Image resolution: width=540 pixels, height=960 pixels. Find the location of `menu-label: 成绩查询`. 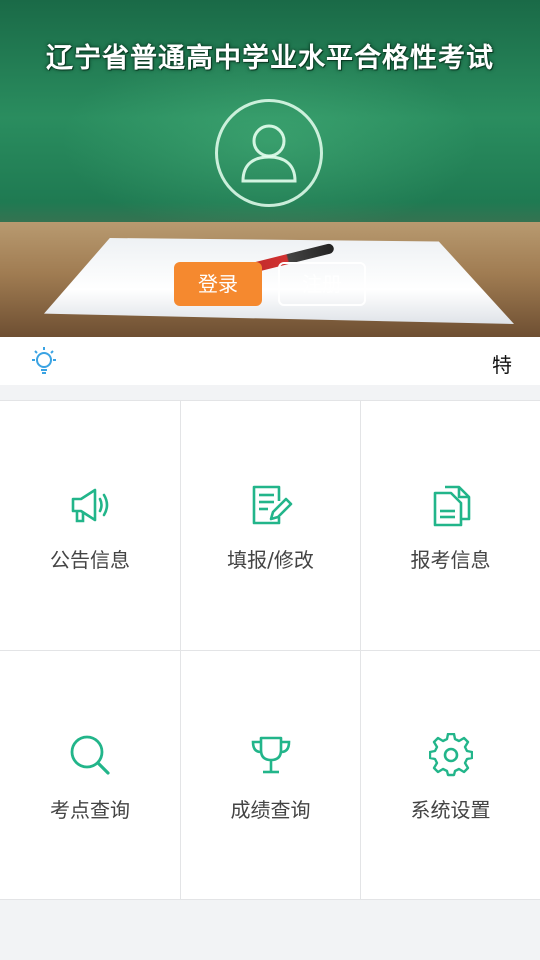

menu-label: 成绩查询 is located at coordinates (270, 810).